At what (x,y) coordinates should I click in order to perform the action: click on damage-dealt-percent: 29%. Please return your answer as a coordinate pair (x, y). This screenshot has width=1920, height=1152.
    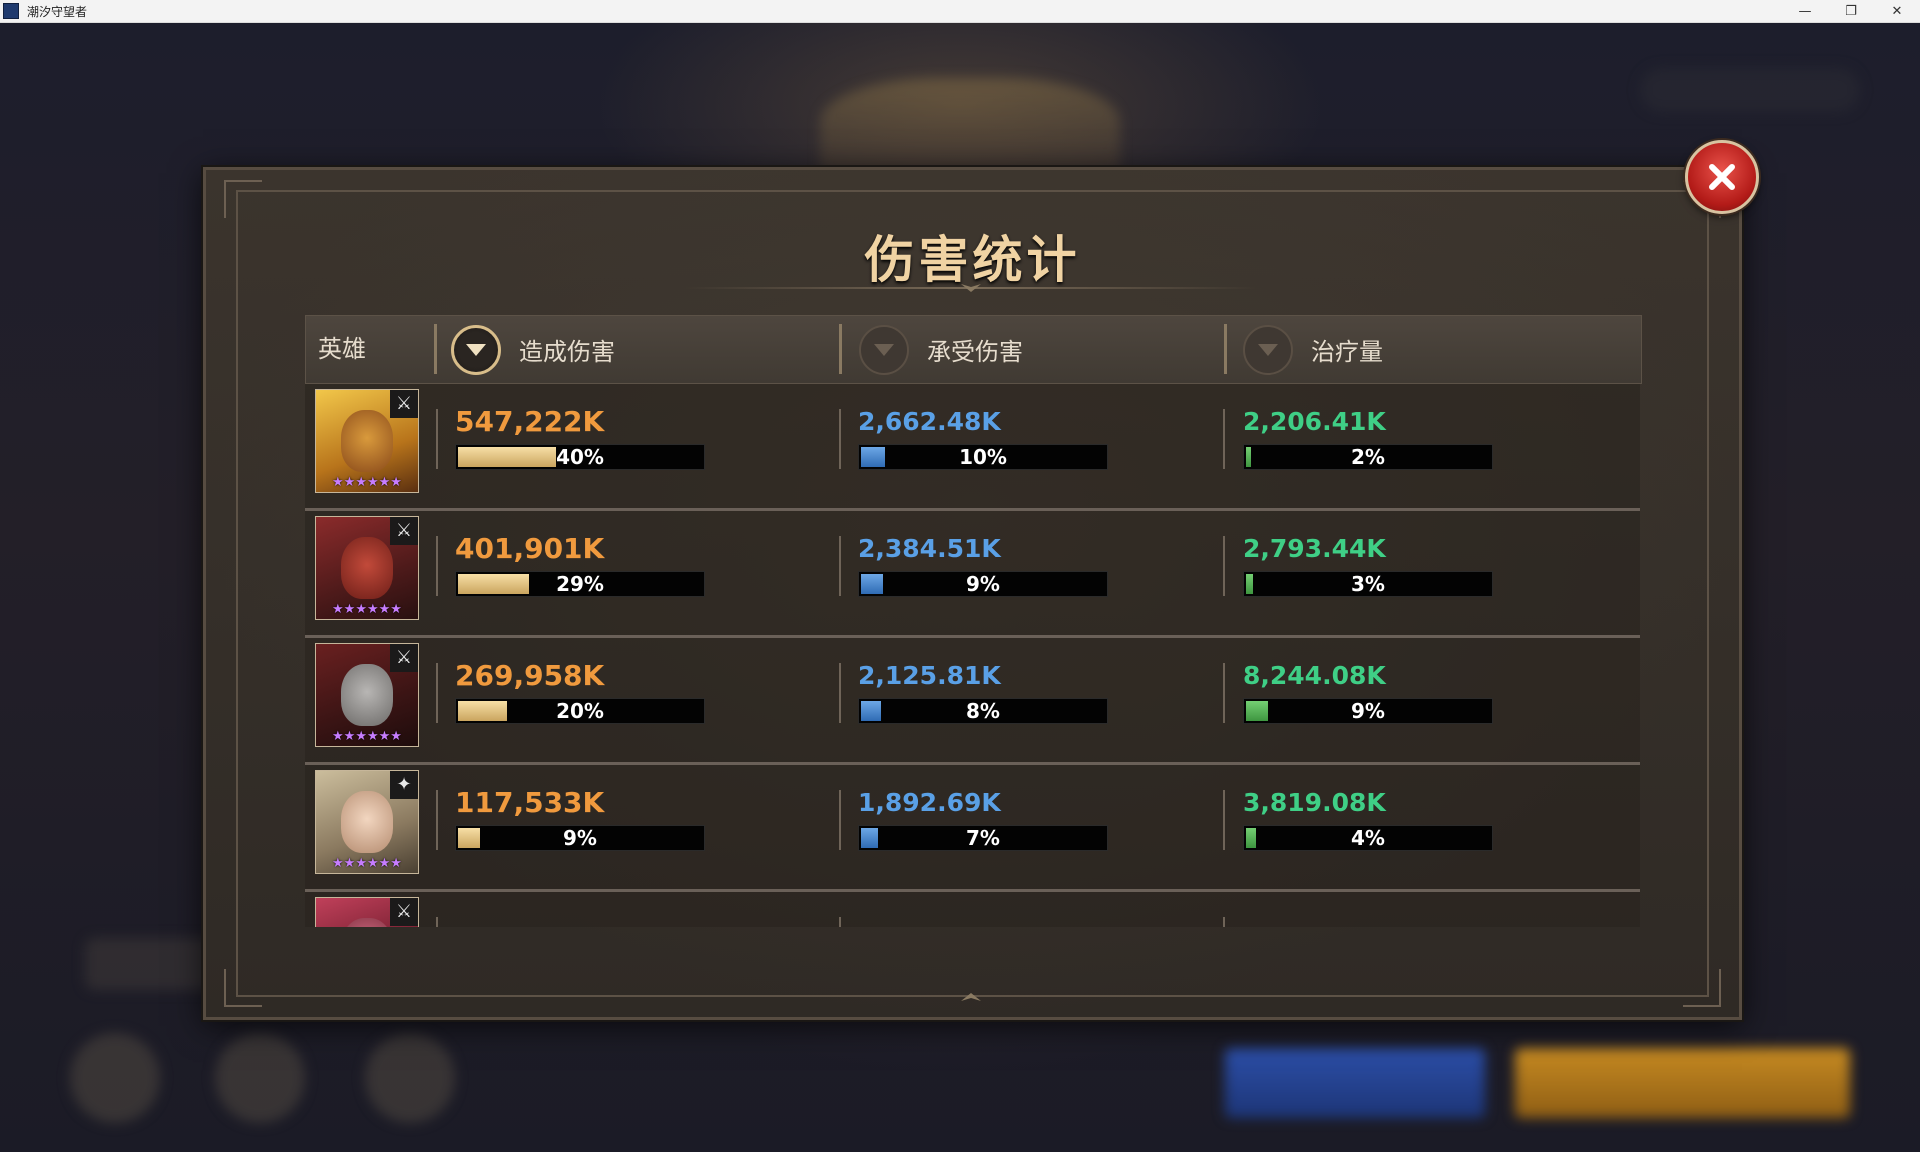
    Looking at the image, I should click on (580, 584).